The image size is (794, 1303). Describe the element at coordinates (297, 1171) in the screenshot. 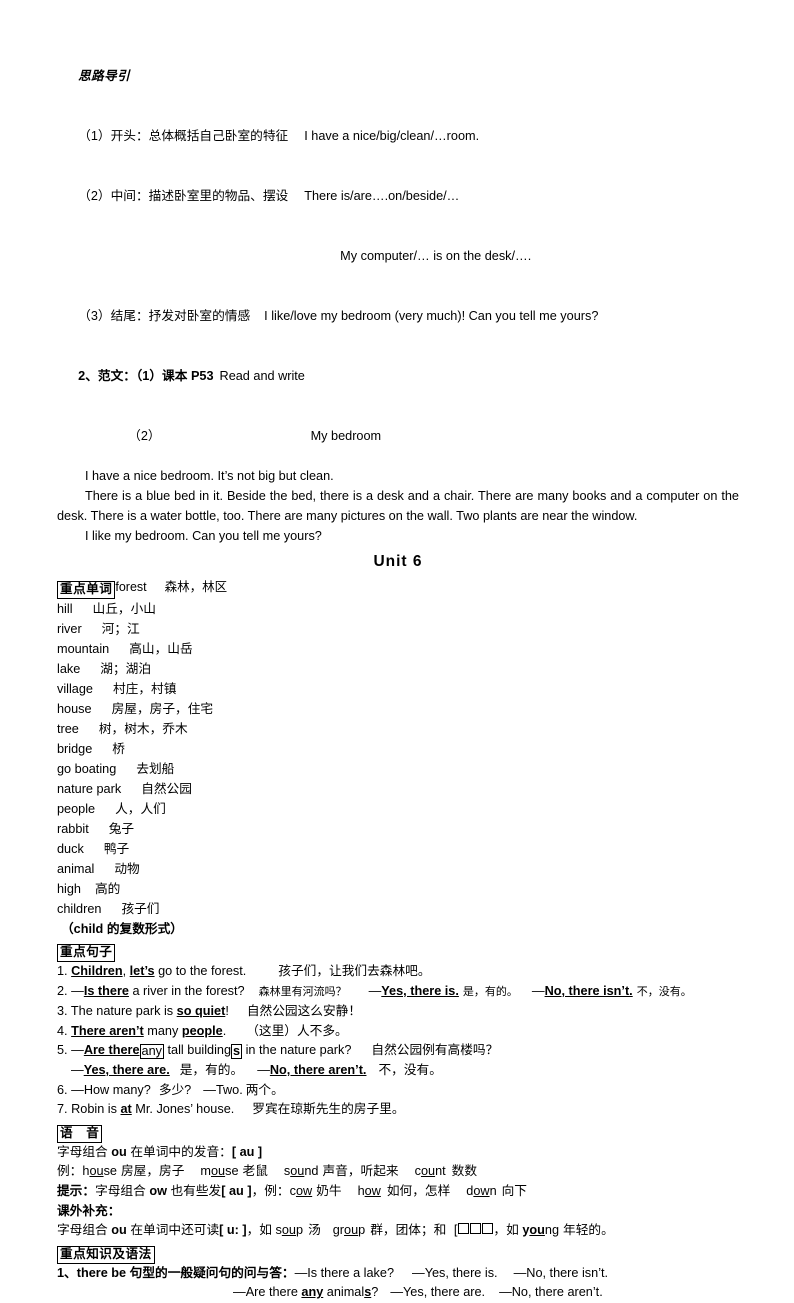

I see `phonics-ex-2-mid: ou` at that location.